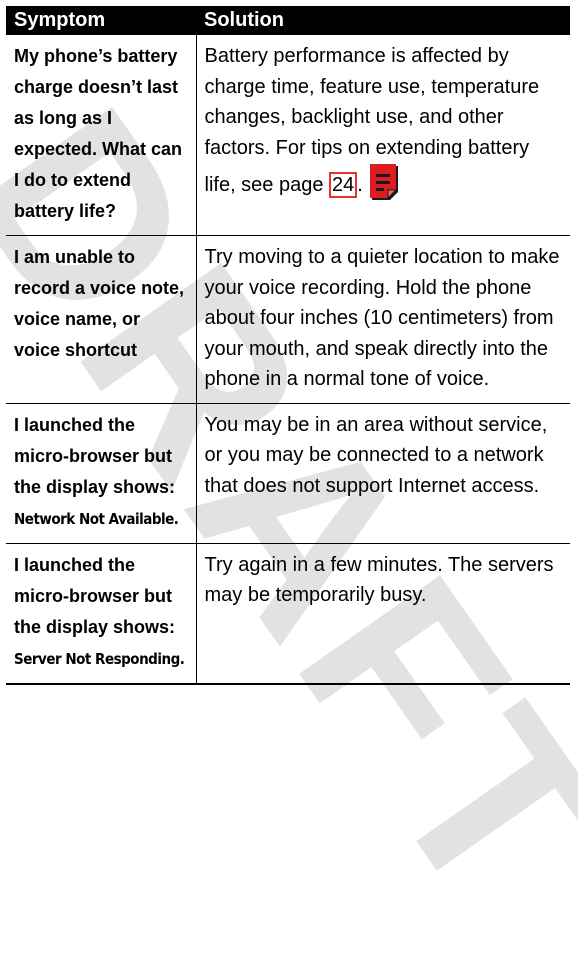 The image size is (578, 959). I want to click on period-text: ., so click(360, 185).